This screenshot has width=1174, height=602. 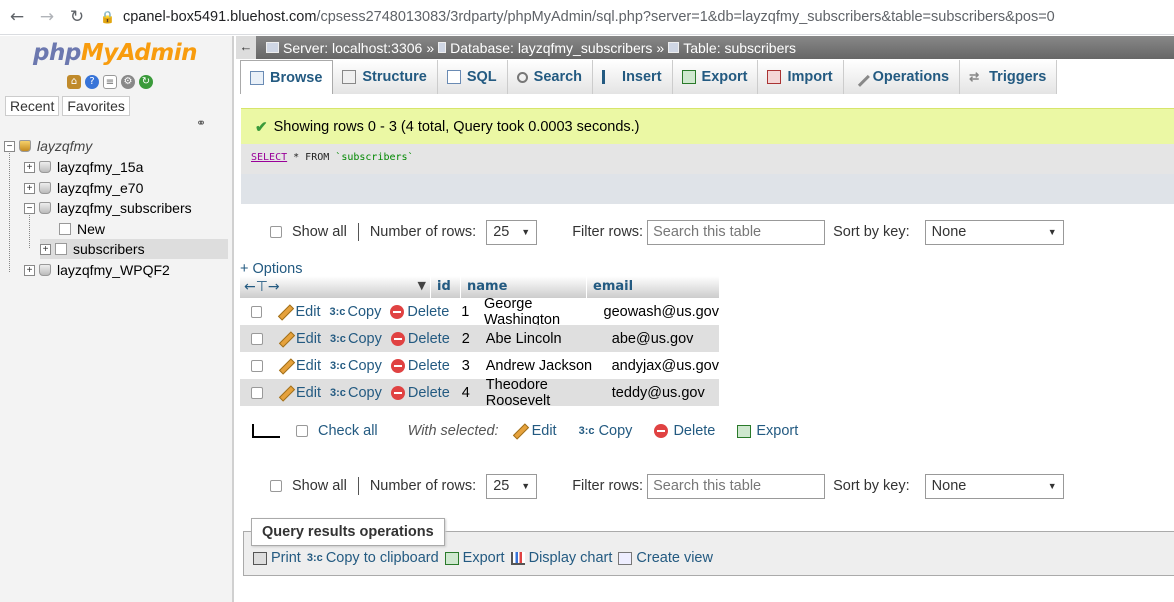 I want to click on link-icon: ⚭, so click(x=201, y=123).